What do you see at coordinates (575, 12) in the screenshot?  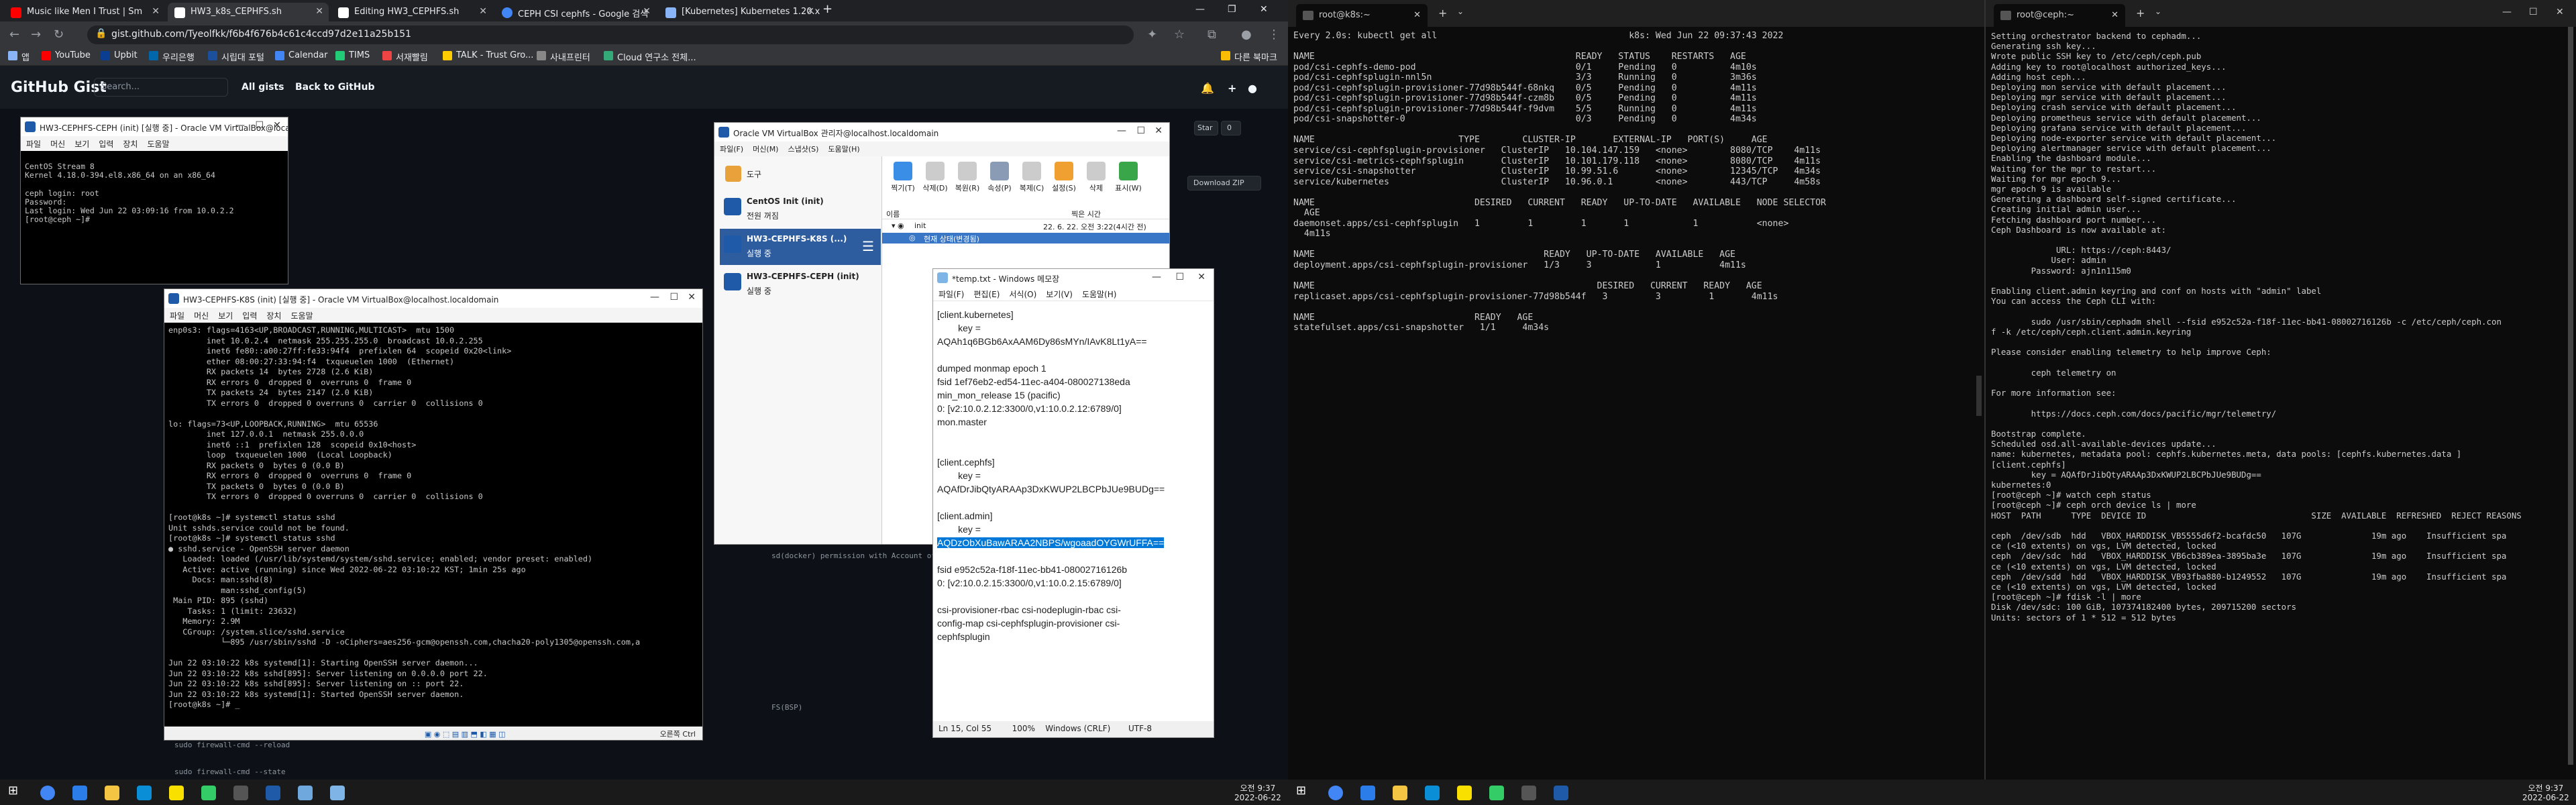 I see `browser-tab-google: CEPH CSI cephfs - Google 검색 ✕` at bounding box center [575, 12].